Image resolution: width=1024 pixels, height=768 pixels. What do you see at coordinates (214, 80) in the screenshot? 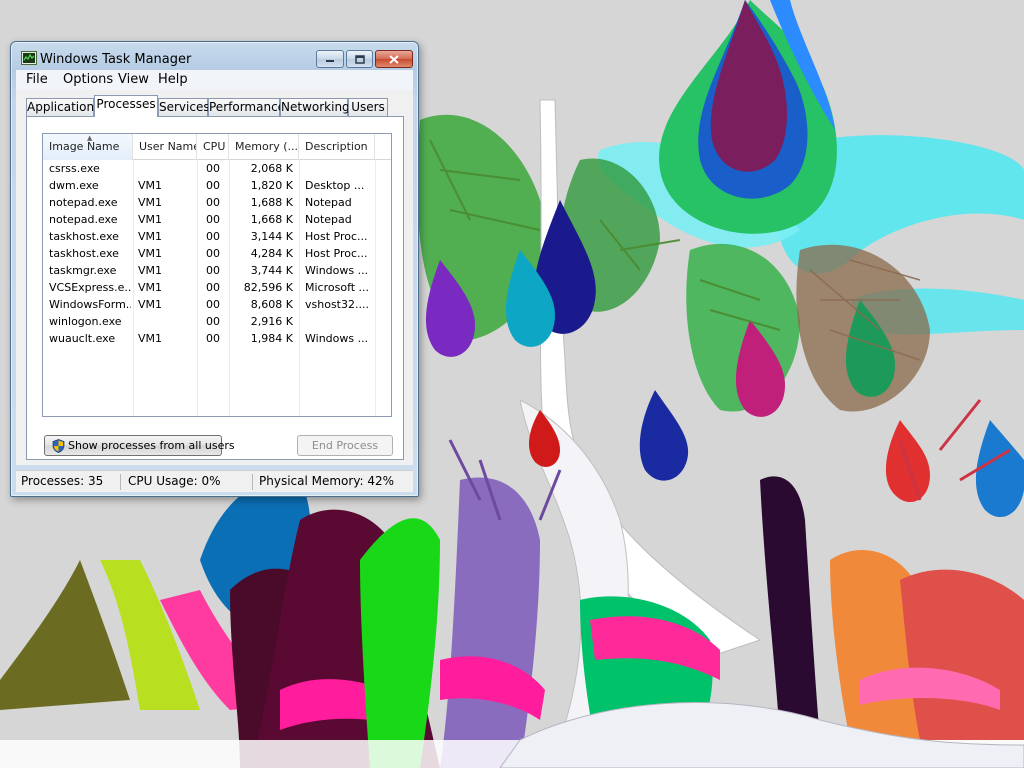
I see `menu-bar: File Options View Help` at bounding box center [214, 80].